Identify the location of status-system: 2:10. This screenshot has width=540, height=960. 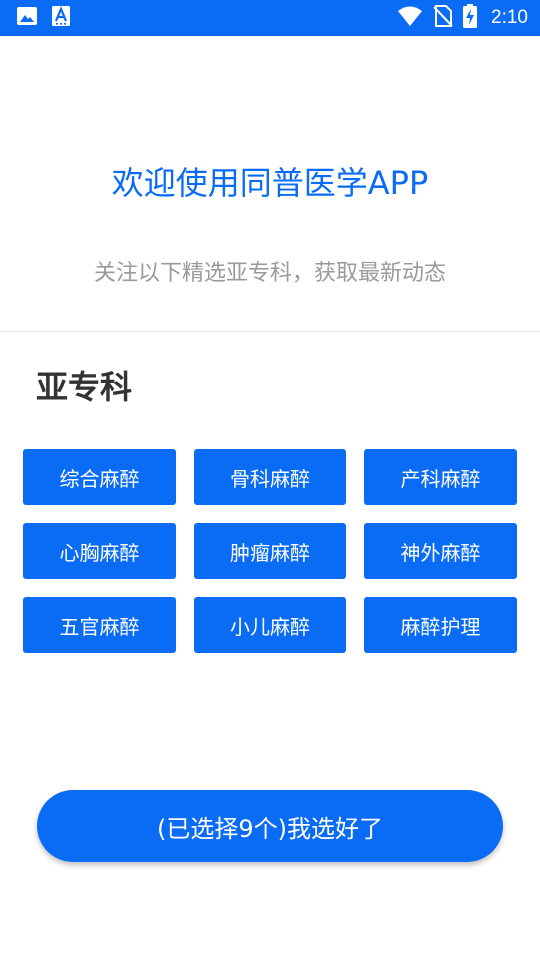
(462, 18).